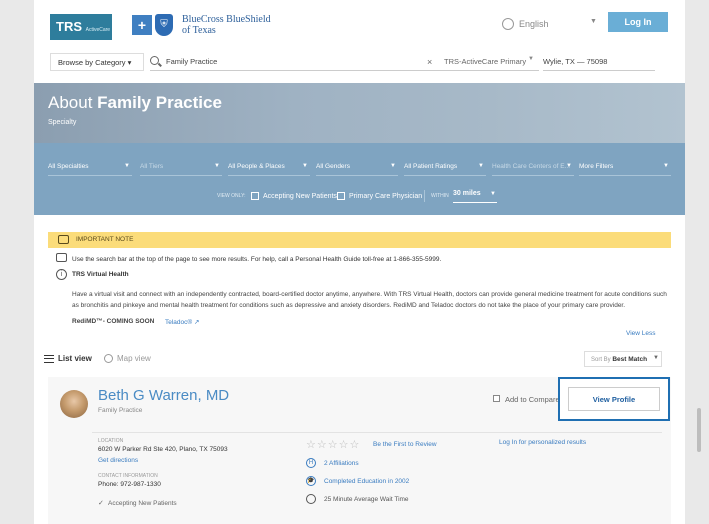 This screenshot has width=709, height=524. Describe the element at coordinates (255, 196) in the screenshot. I see `accepting-new-patients-checkbox` at that location.